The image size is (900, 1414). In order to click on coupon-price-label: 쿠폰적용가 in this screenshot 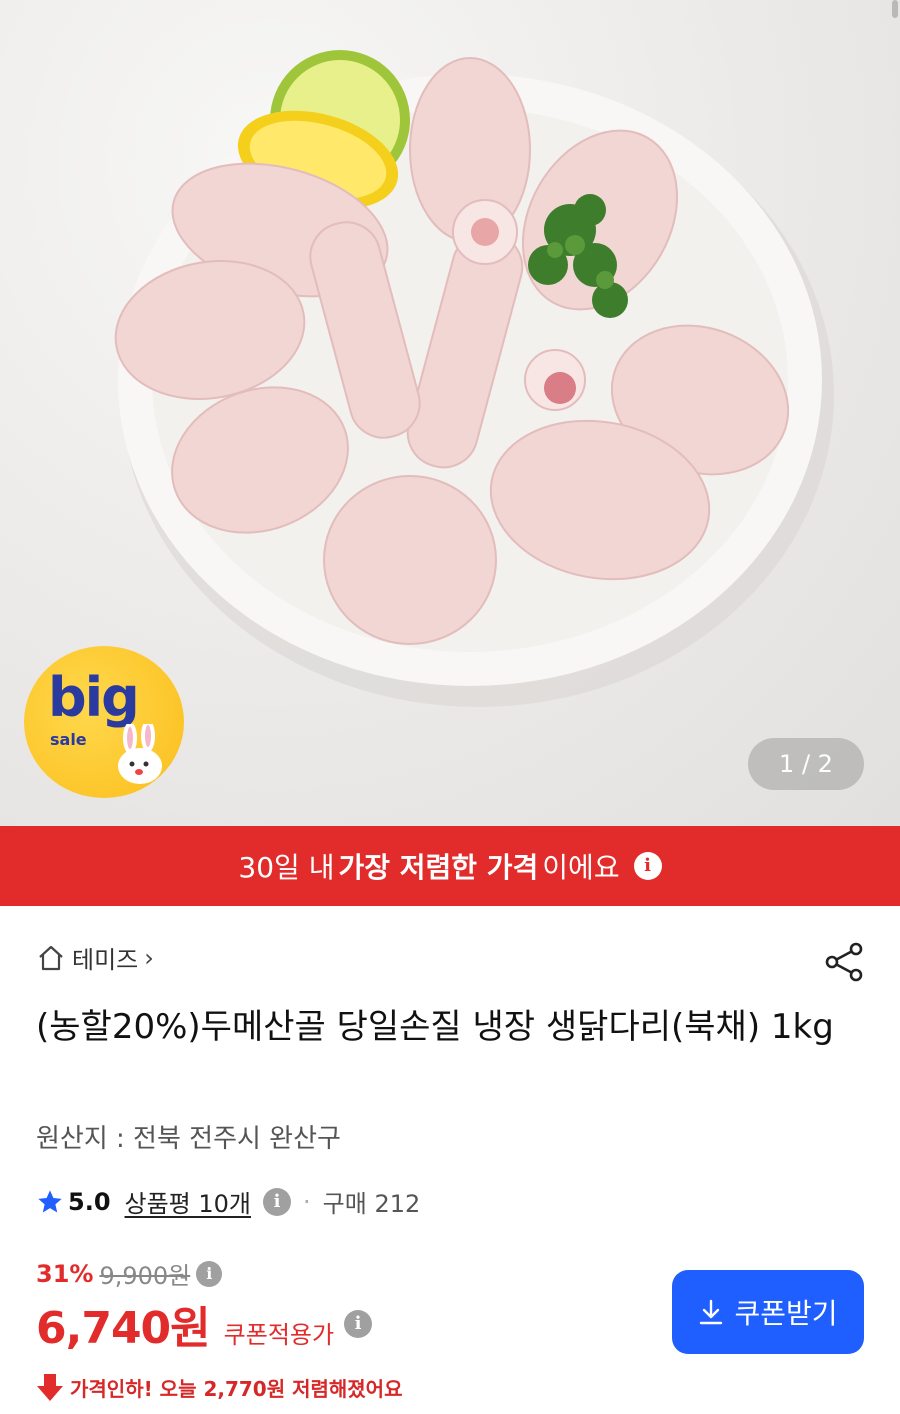, I will do `click(279, 1335)`.